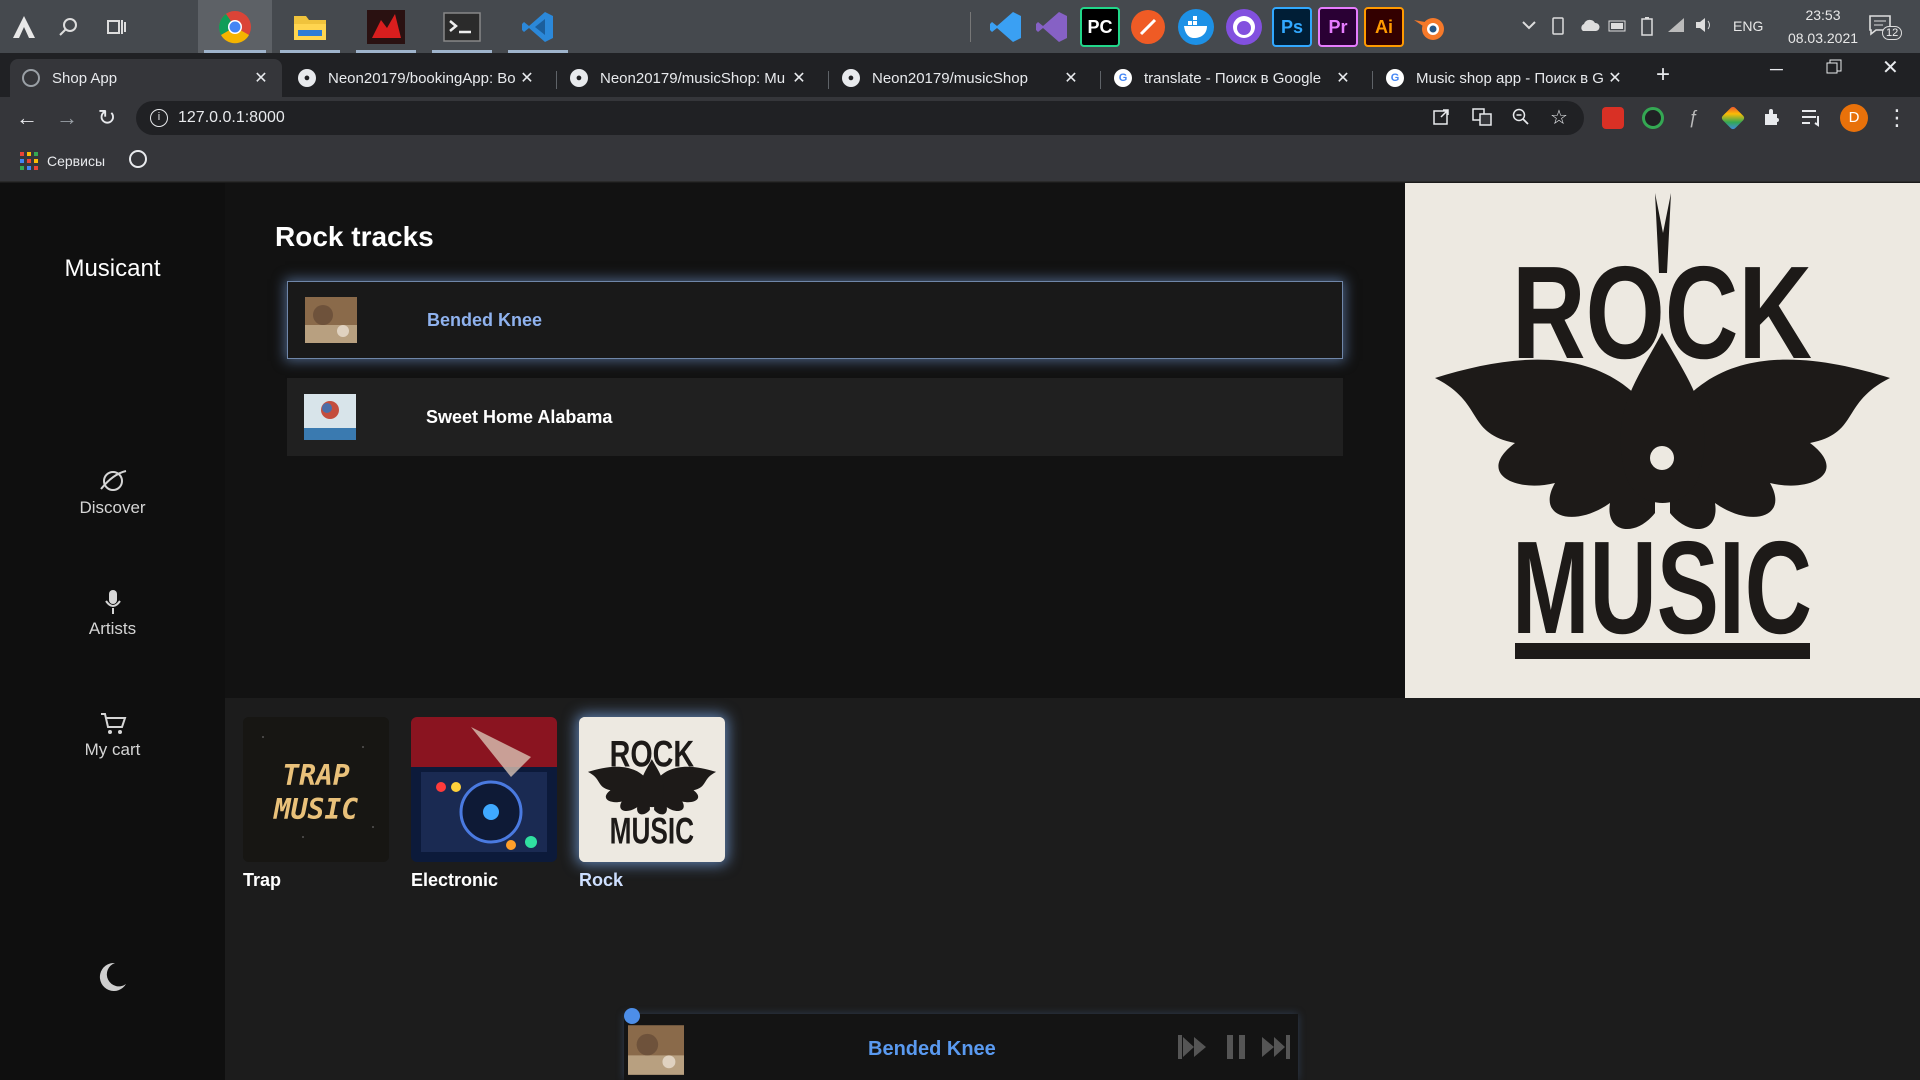  I want to click on chrome-icon, so click(235, 27).